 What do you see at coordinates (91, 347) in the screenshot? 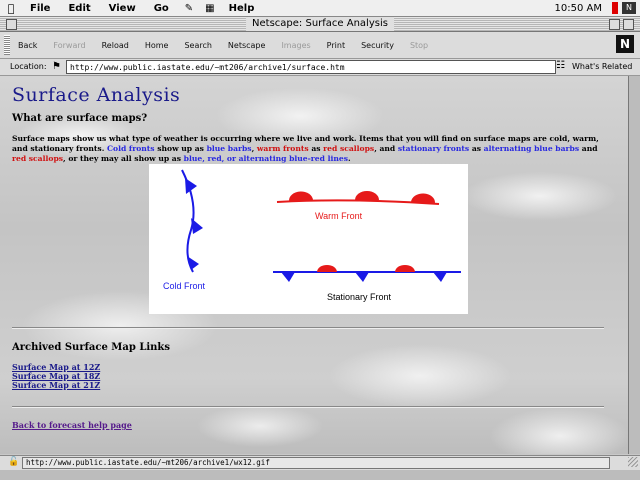
I see `archive-heading: Archived Surface Map Links` at bounding box center [91, 347].